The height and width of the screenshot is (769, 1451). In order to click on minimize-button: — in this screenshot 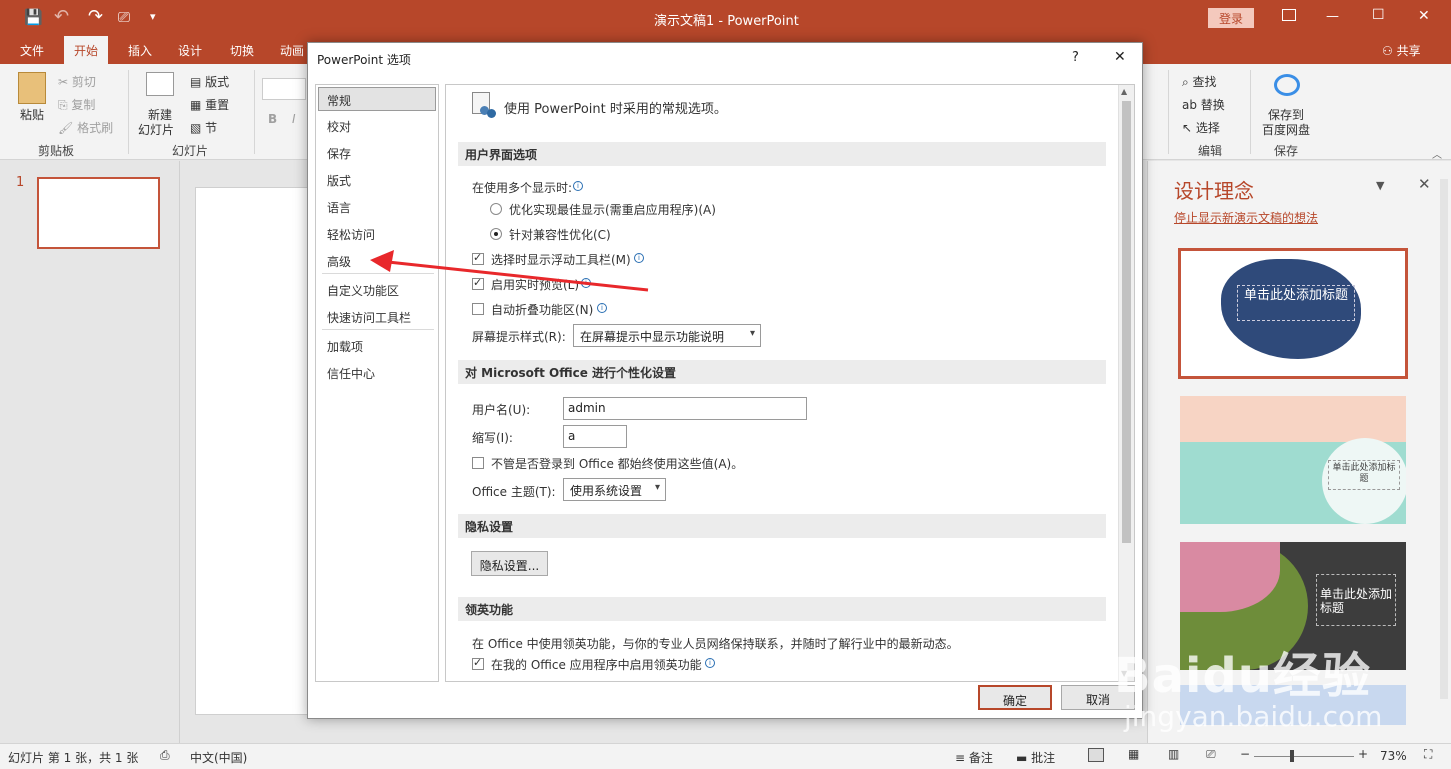, I will do `click(1332, 16)`.